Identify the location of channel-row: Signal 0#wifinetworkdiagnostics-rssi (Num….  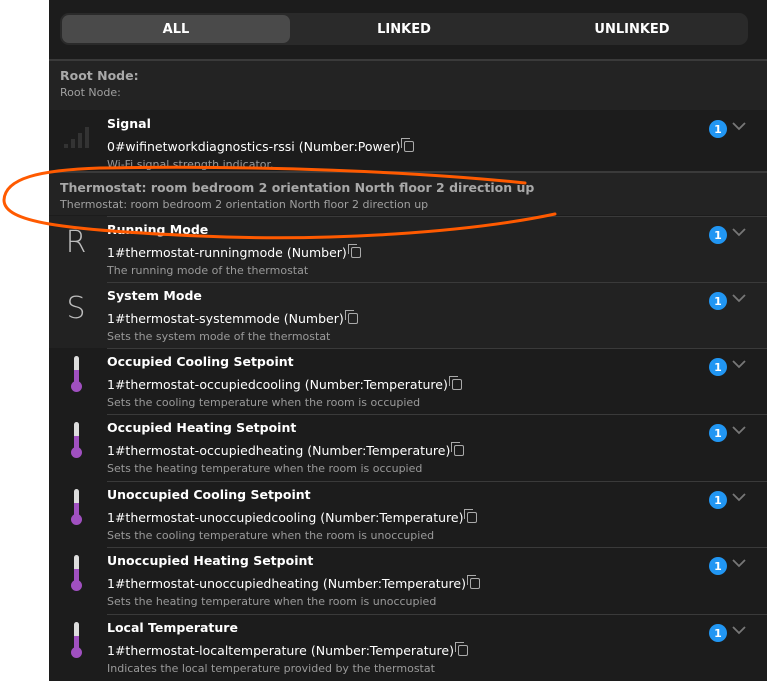
(408, 143).